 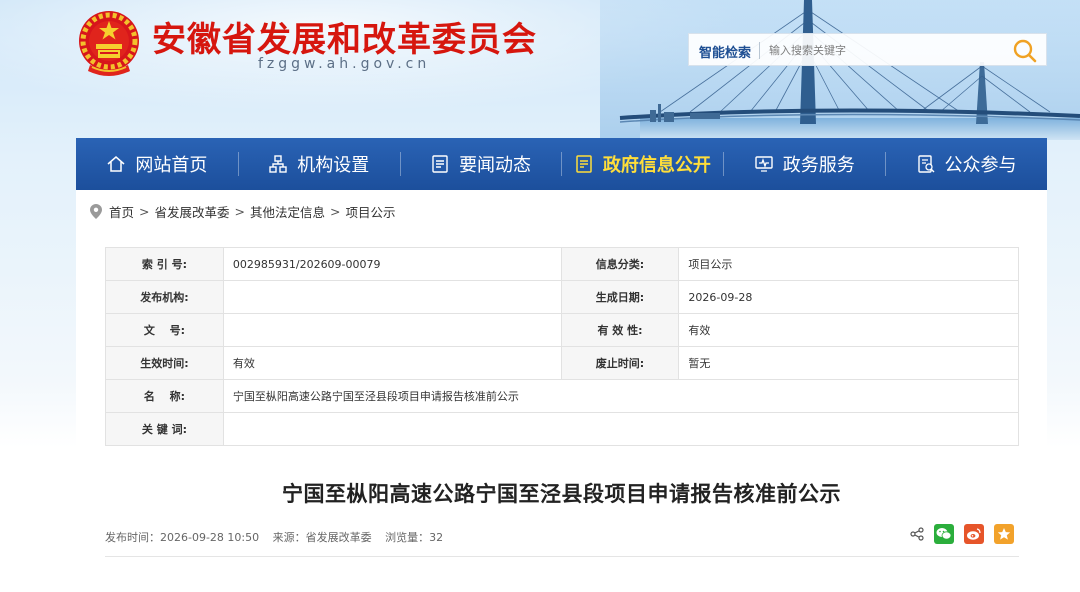 I want to click on doc-number-value, so click(x=392, y=330).